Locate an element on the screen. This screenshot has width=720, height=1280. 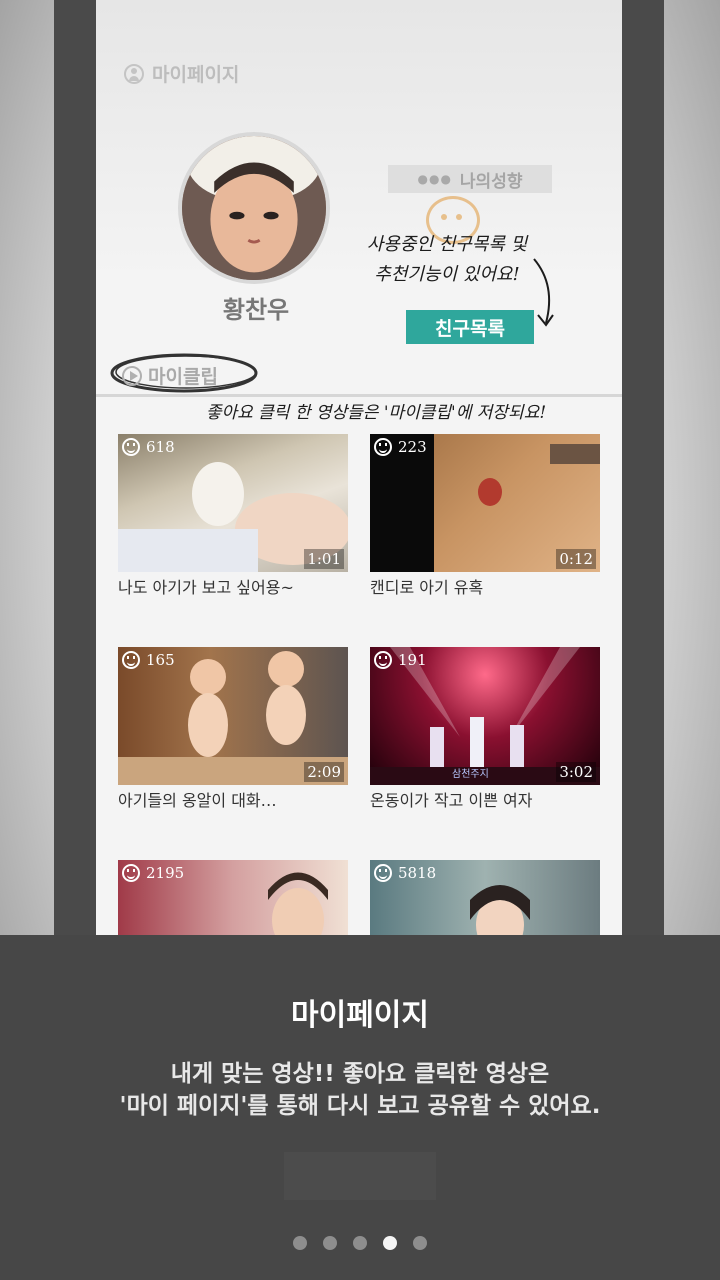
friends-note-line-2: 추천기능이 있어요! is located at coordinates (447, 274).